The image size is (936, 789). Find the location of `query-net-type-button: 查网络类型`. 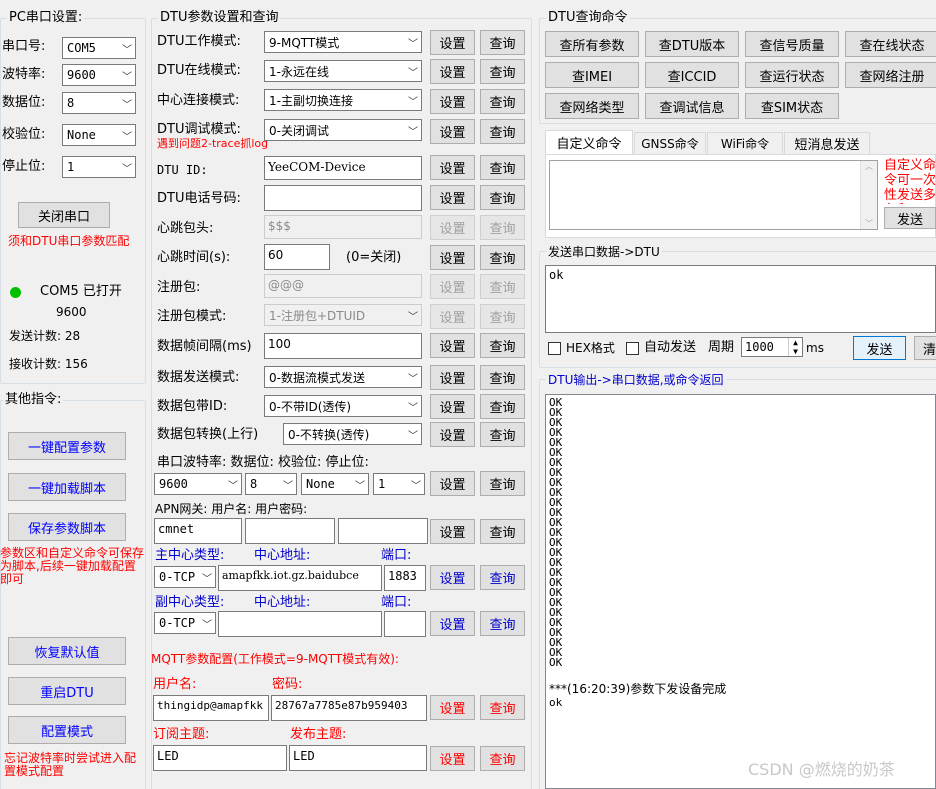

query-net-type-button: 查网络类型 is located at coordinates (592, 106).